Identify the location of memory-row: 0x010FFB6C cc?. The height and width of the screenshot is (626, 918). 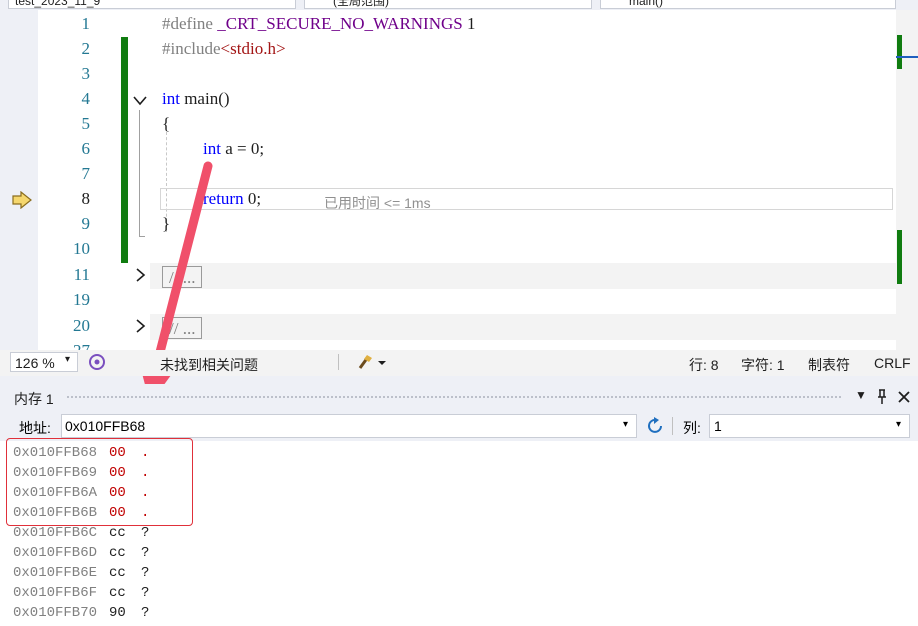
(81, 533).